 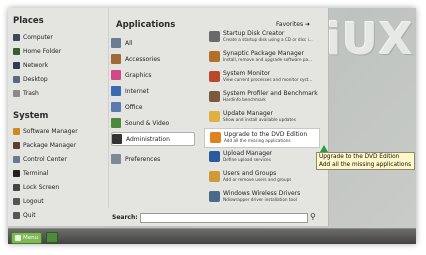 What do you see at coordinates (16, 79) in the screenshot?
I see `desktop-icon` at bounding box center [16, 79].